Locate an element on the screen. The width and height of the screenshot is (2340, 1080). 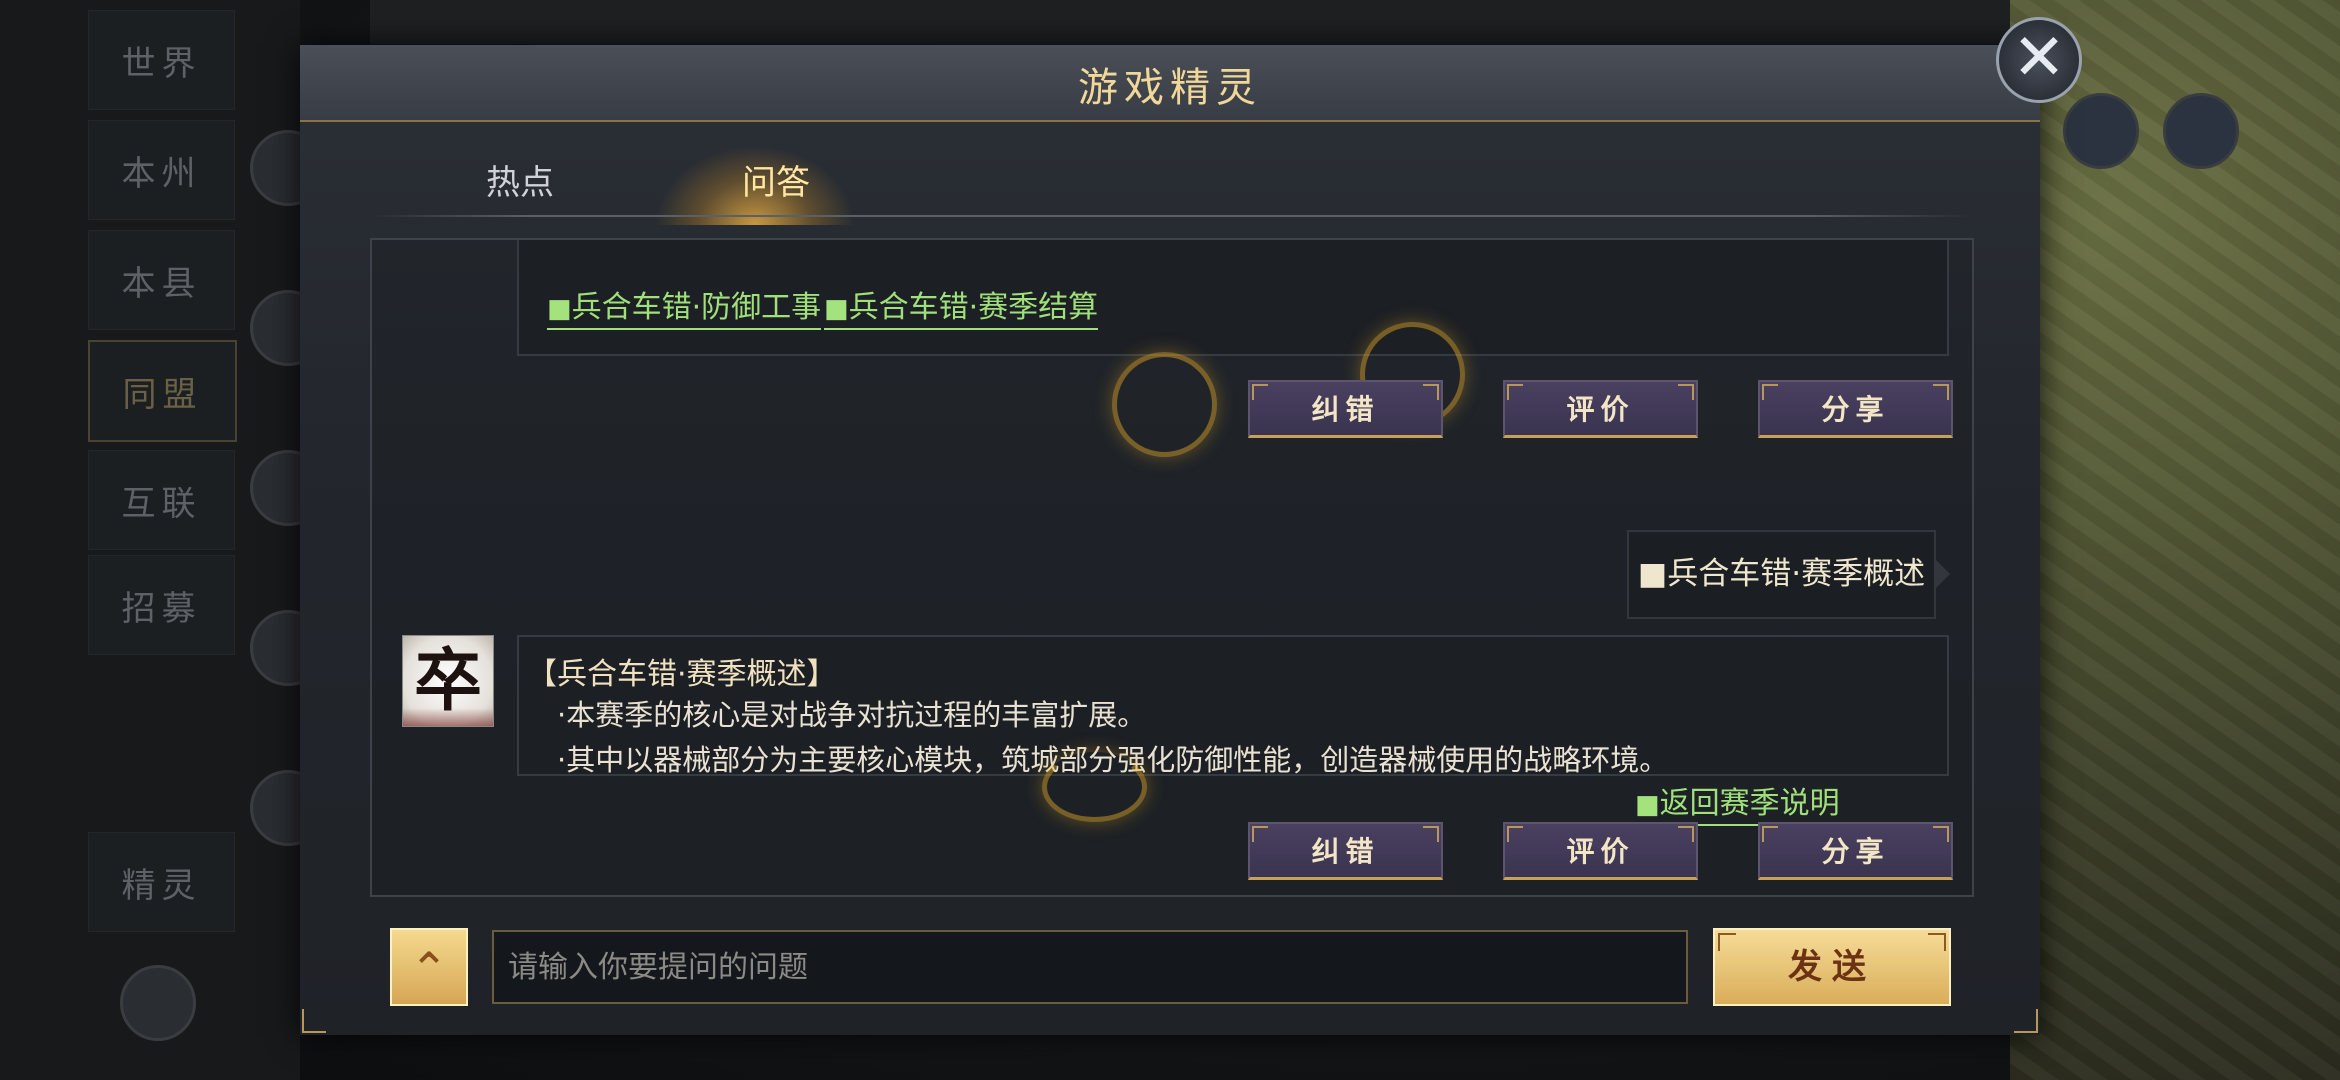
question-input is located at coordinates (1090, 967).